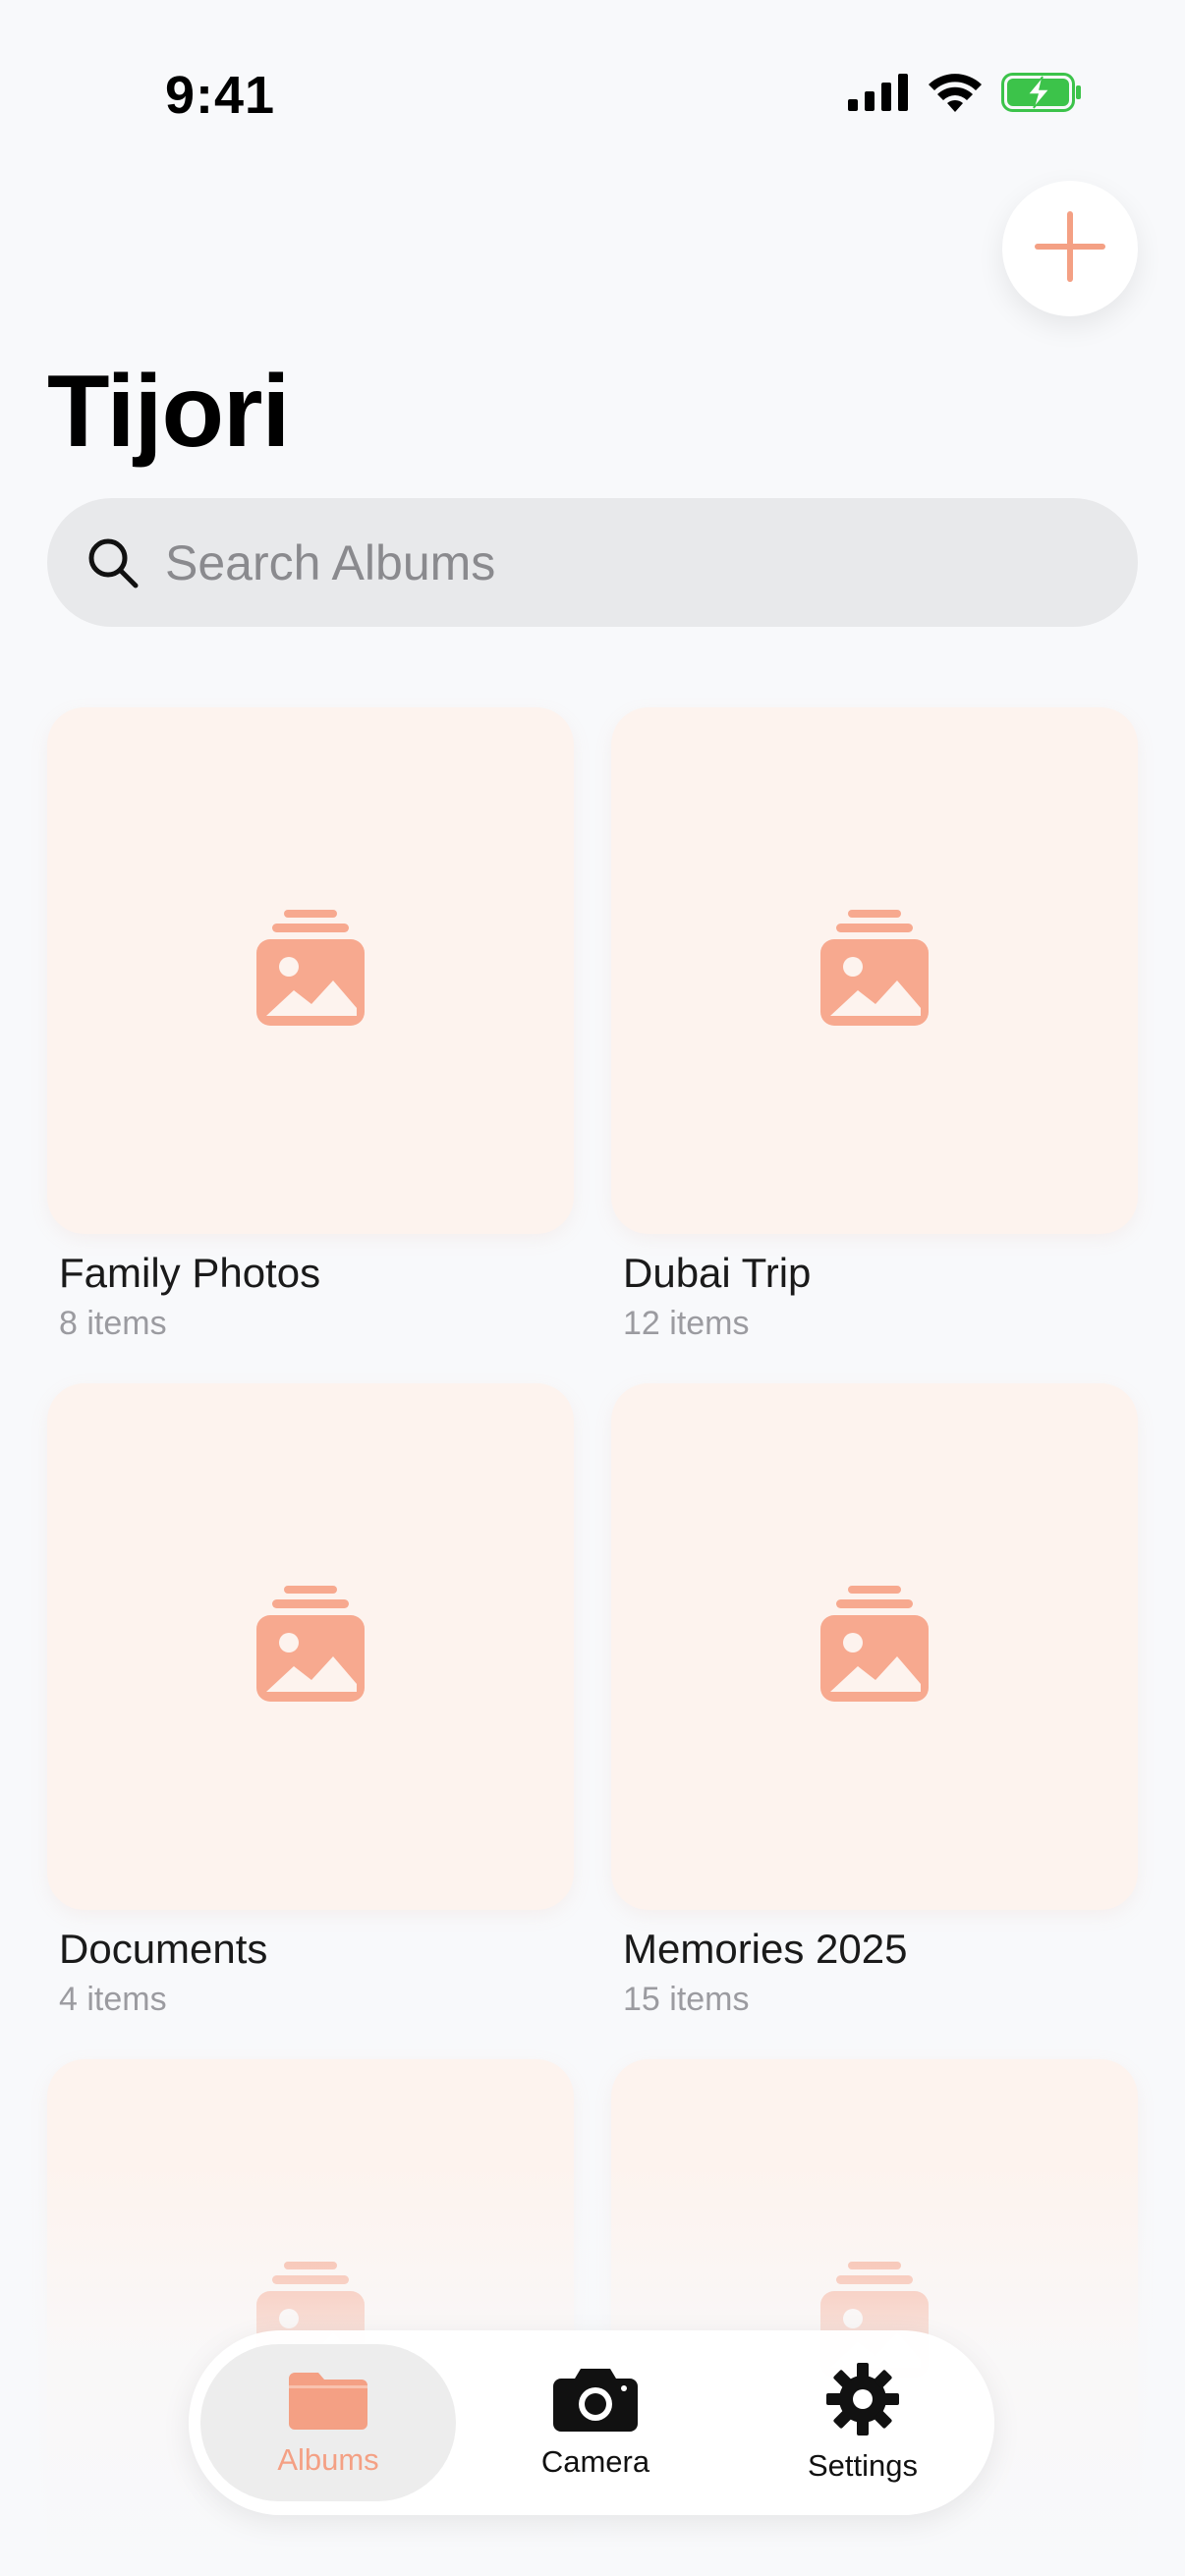  What do you see at coordinates (190, 1273) in the screenshot?
I see `album-name: Family Photos` at bounding box center [190, 1273].